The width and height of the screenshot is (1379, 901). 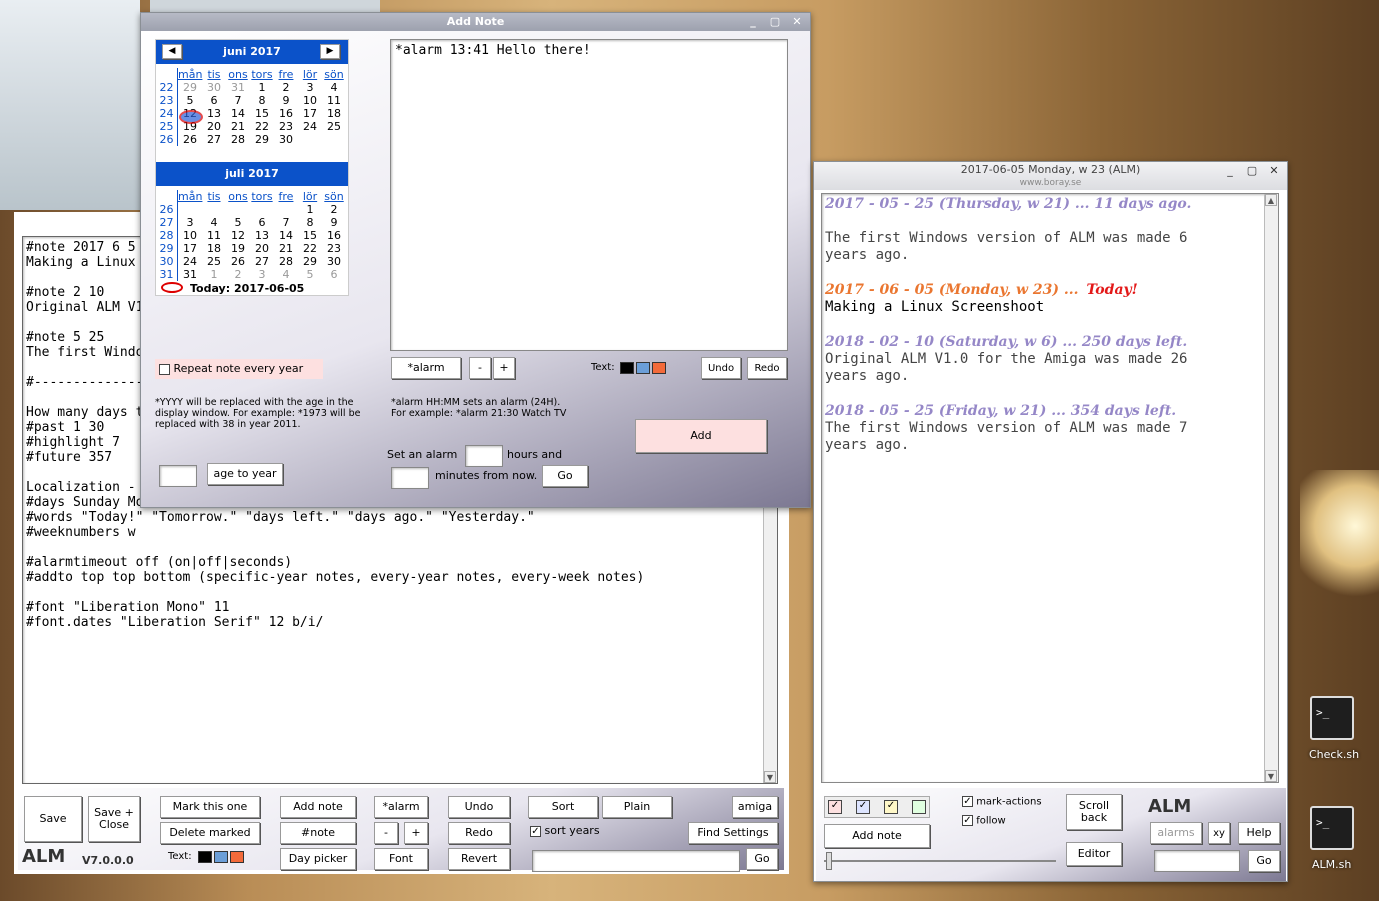 I want to click on minimize-icon: _, so click(x=753, y=22).